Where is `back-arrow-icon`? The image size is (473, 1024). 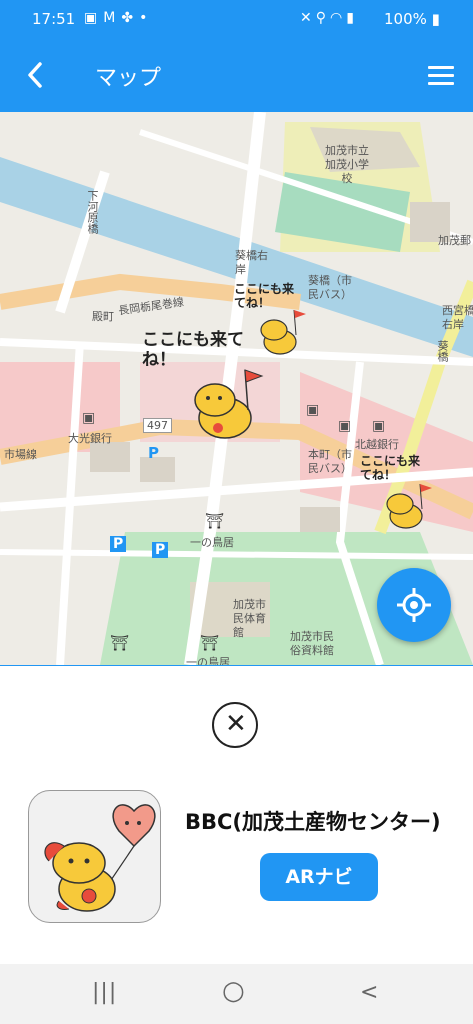
back-arrow-icon is located at coordinates (35, 75).